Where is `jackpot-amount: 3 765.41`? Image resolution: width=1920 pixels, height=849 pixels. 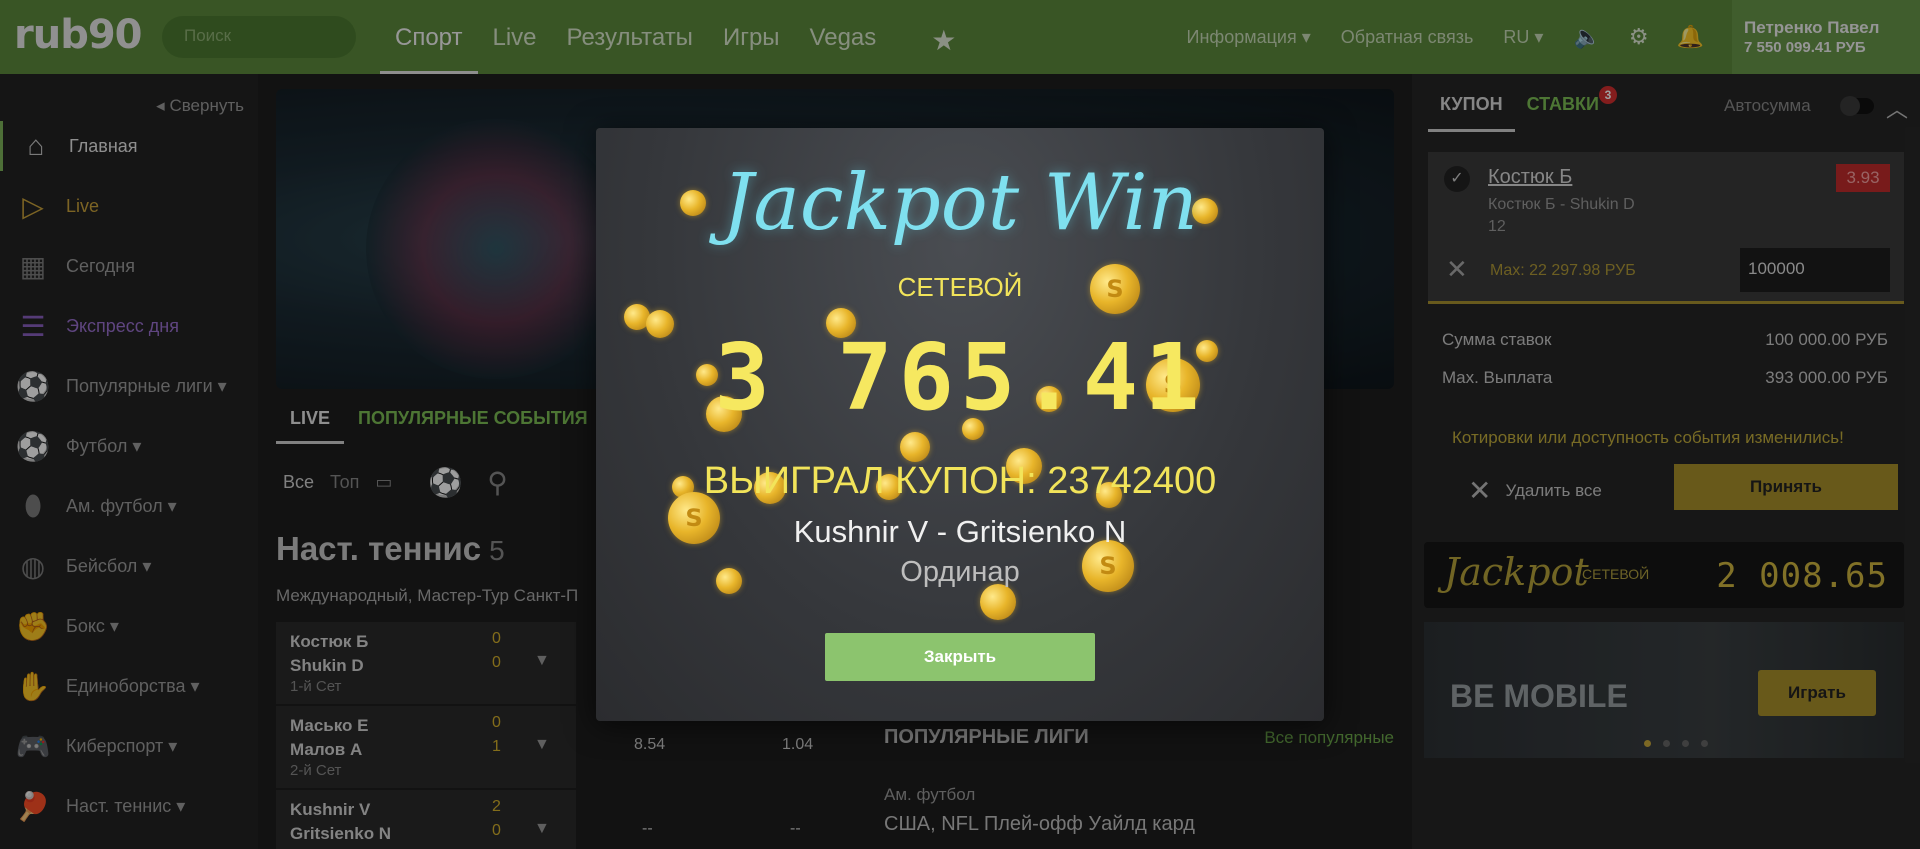 jackpot-amount: 3 765.41 is located at coordinates (960, 377).